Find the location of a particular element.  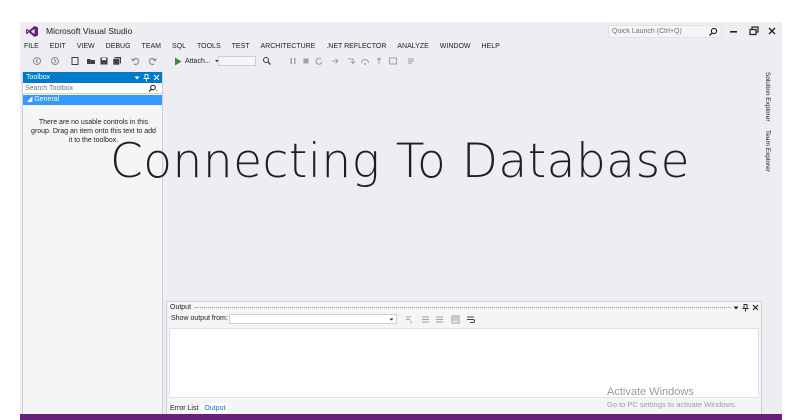

toolbox-header: Toolbox is located at coordinates (92, 77).